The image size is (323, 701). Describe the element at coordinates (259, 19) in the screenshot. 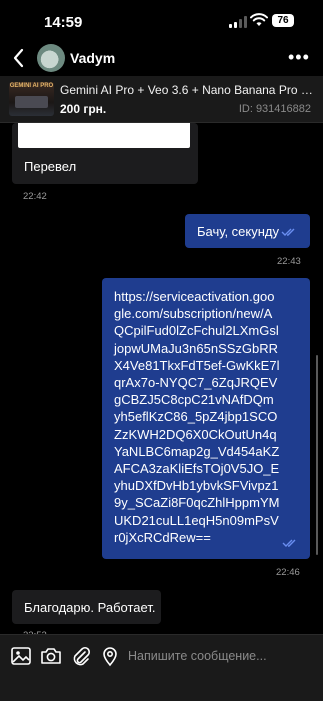

I see `wifi-icon` at that location.